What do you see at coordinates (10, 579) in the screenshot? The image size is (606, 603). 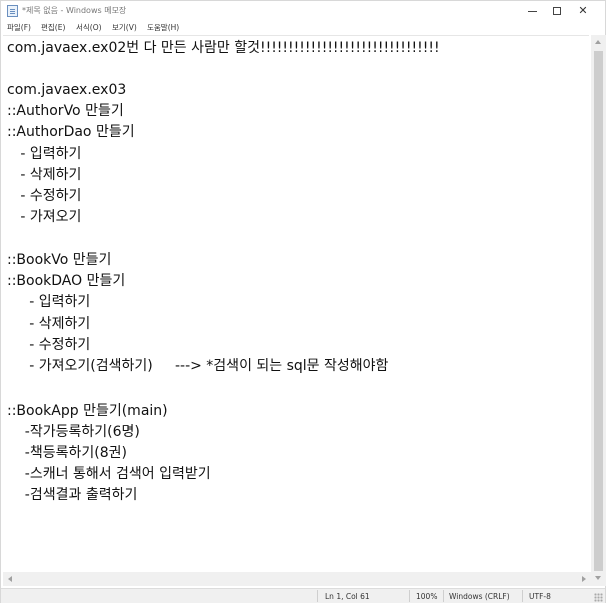 I see `arrow-left-icon` at bounding box center [10, 579].